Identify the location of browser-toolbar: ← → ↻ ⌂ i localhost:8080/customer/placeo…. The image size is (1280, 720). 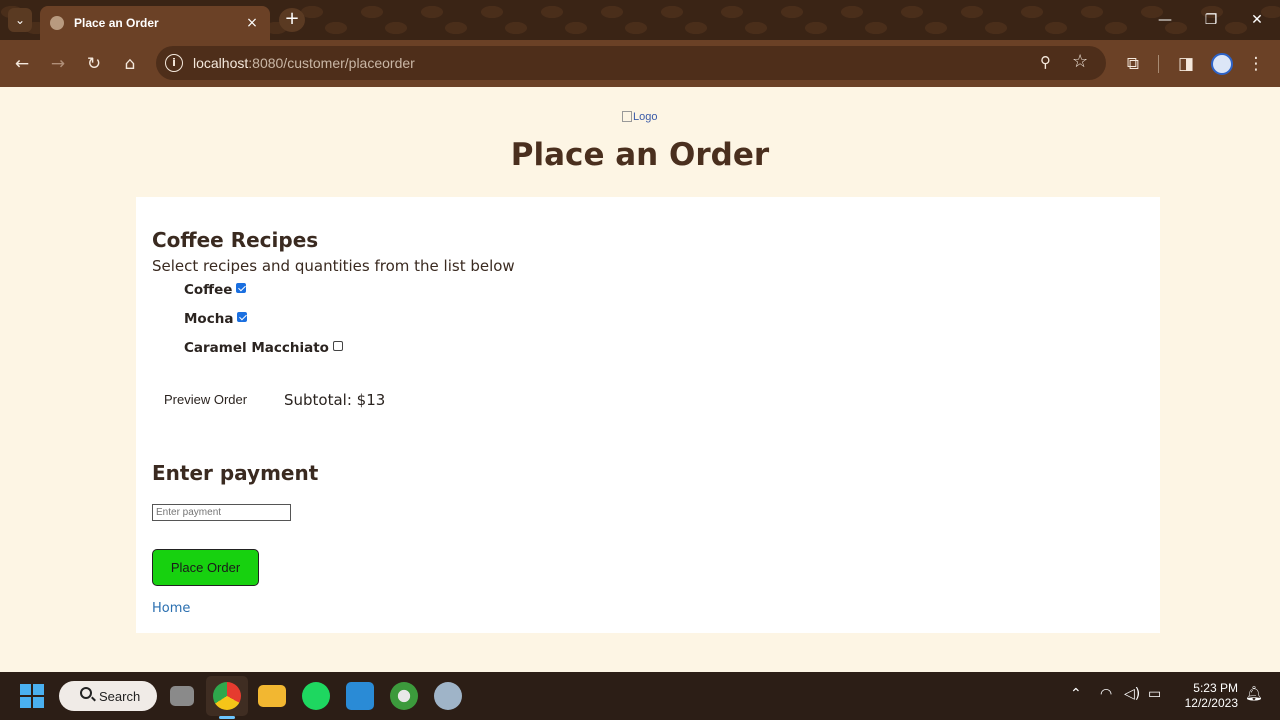
(640, 63).